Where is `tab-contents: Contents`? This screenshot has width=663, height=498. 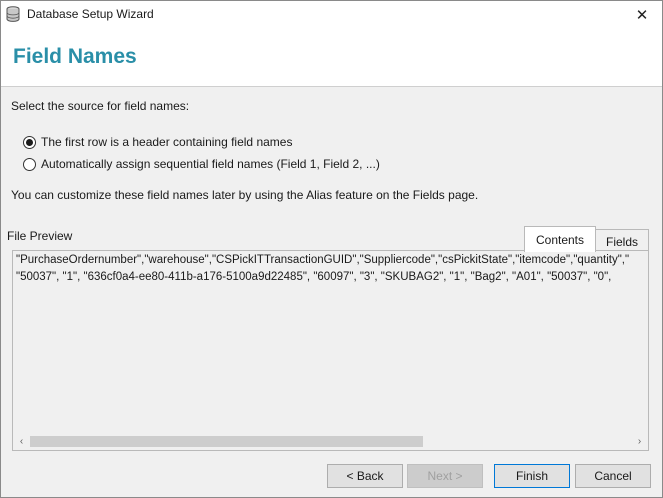
tab-contents: Contents is located at coordinates (560, 239).